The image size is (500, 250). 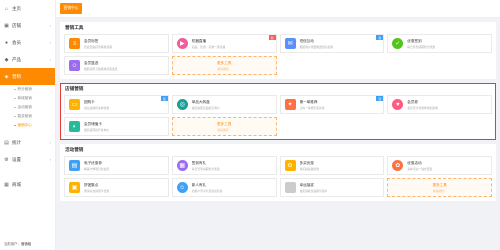 I want to click on tool-card: ⚙ 多买优惠 购买越多越优惠, so click(x=332, y=165).